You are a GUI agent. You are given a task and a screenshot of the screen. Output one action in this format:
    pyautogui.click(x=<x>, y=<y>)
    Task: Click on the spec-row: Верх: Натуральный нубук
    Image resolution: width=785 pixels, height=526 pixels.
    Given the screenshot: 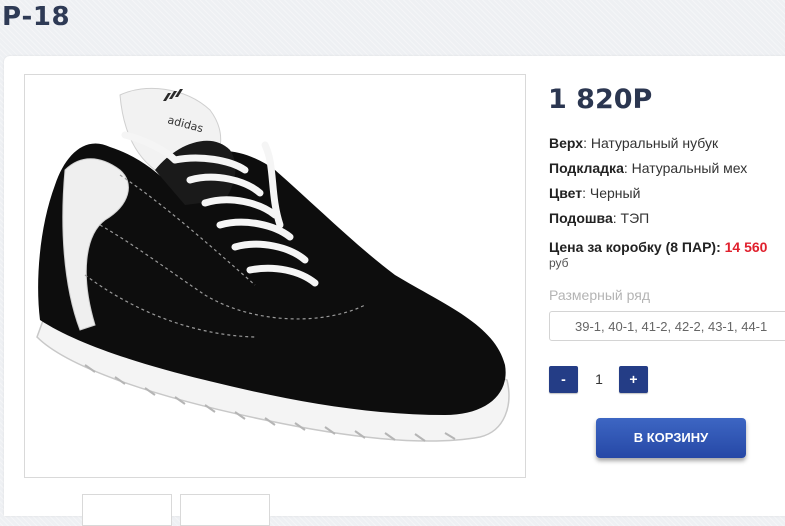 What is the action you would take?
    pyautogui.click(x=634, y=143)
    